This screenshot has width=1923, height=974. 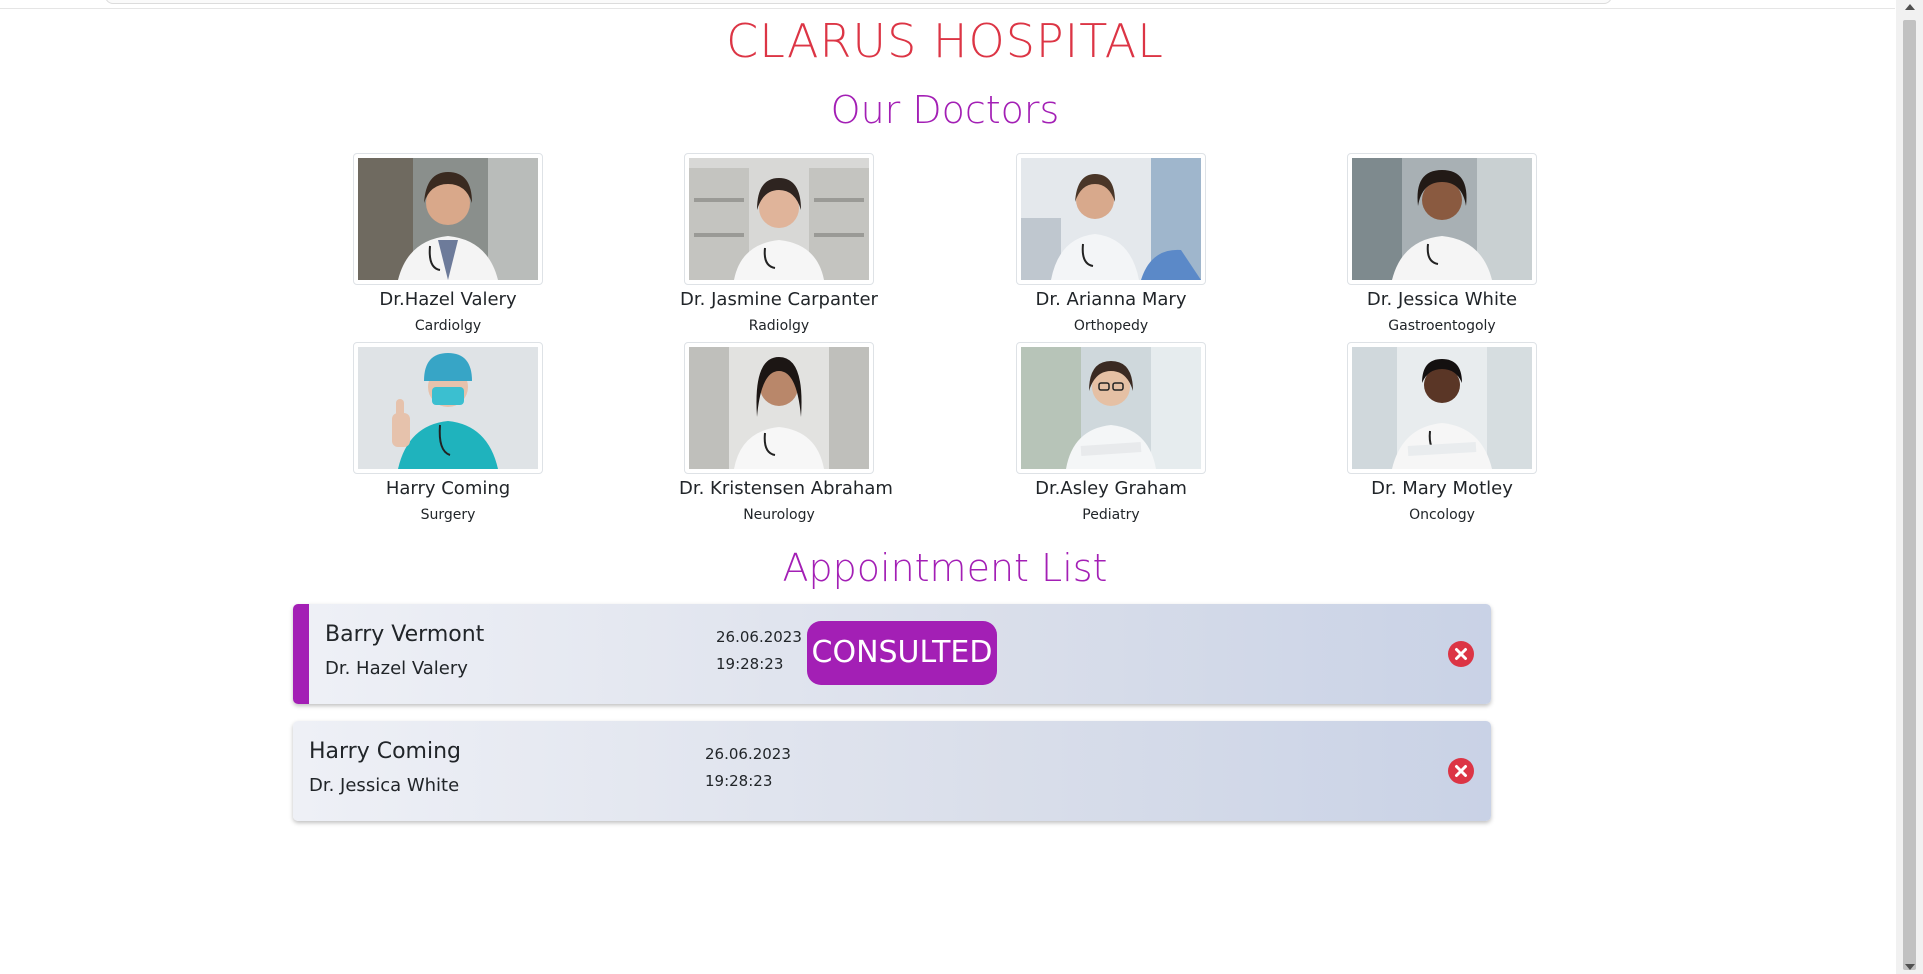 I want to click on doctor-name: Dr. Kristensen Abraham, so click(x=786, y=488).